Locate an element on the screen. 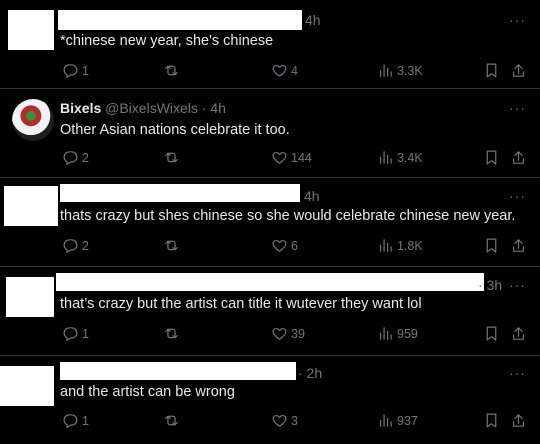  avatar is located at coordinates (33, 120).